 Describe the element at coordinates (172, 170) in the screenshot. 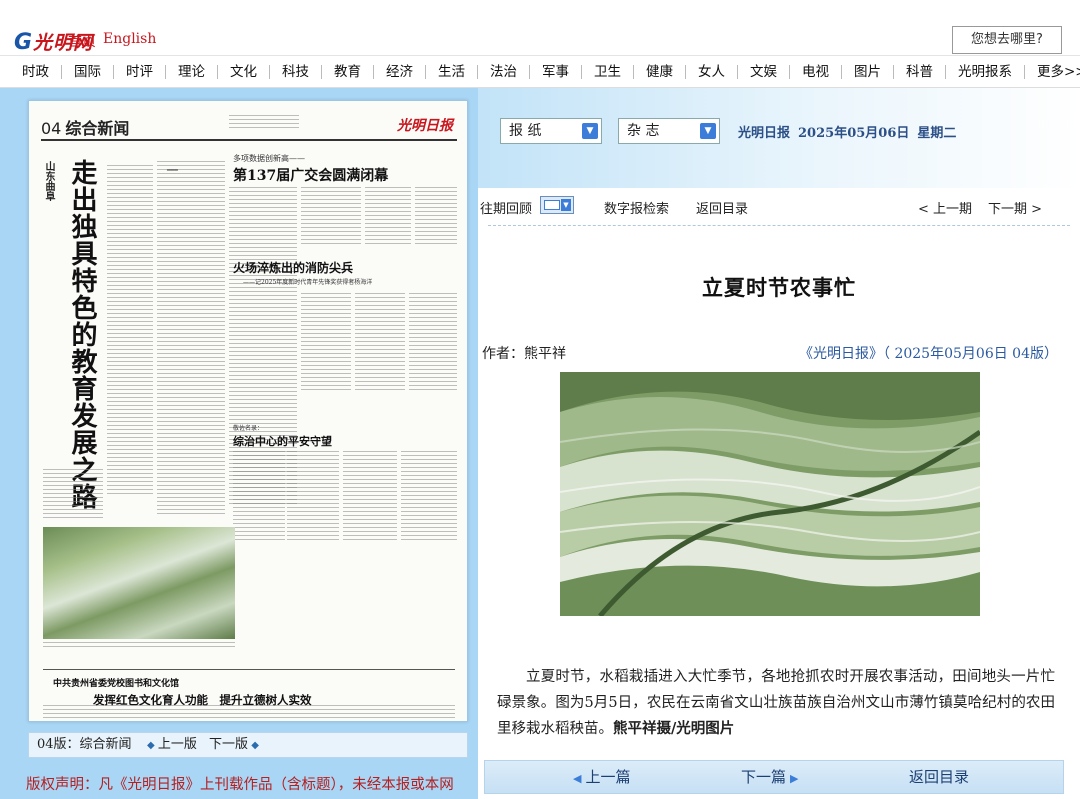

I see `section-heading: ━━━` at that location.